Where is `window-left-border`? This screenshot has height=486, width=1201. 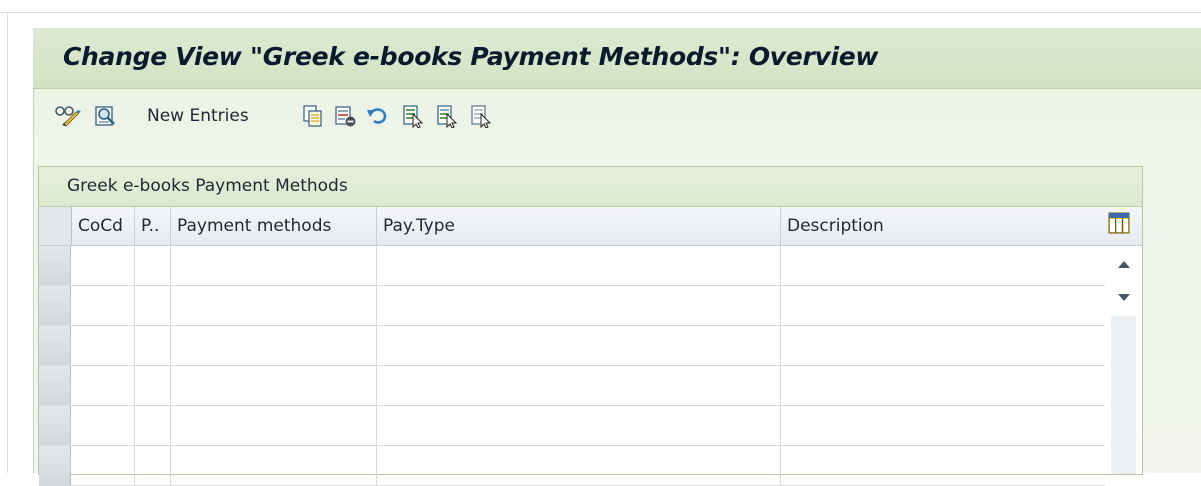 window-left-border is located at coordinates (7, 243).